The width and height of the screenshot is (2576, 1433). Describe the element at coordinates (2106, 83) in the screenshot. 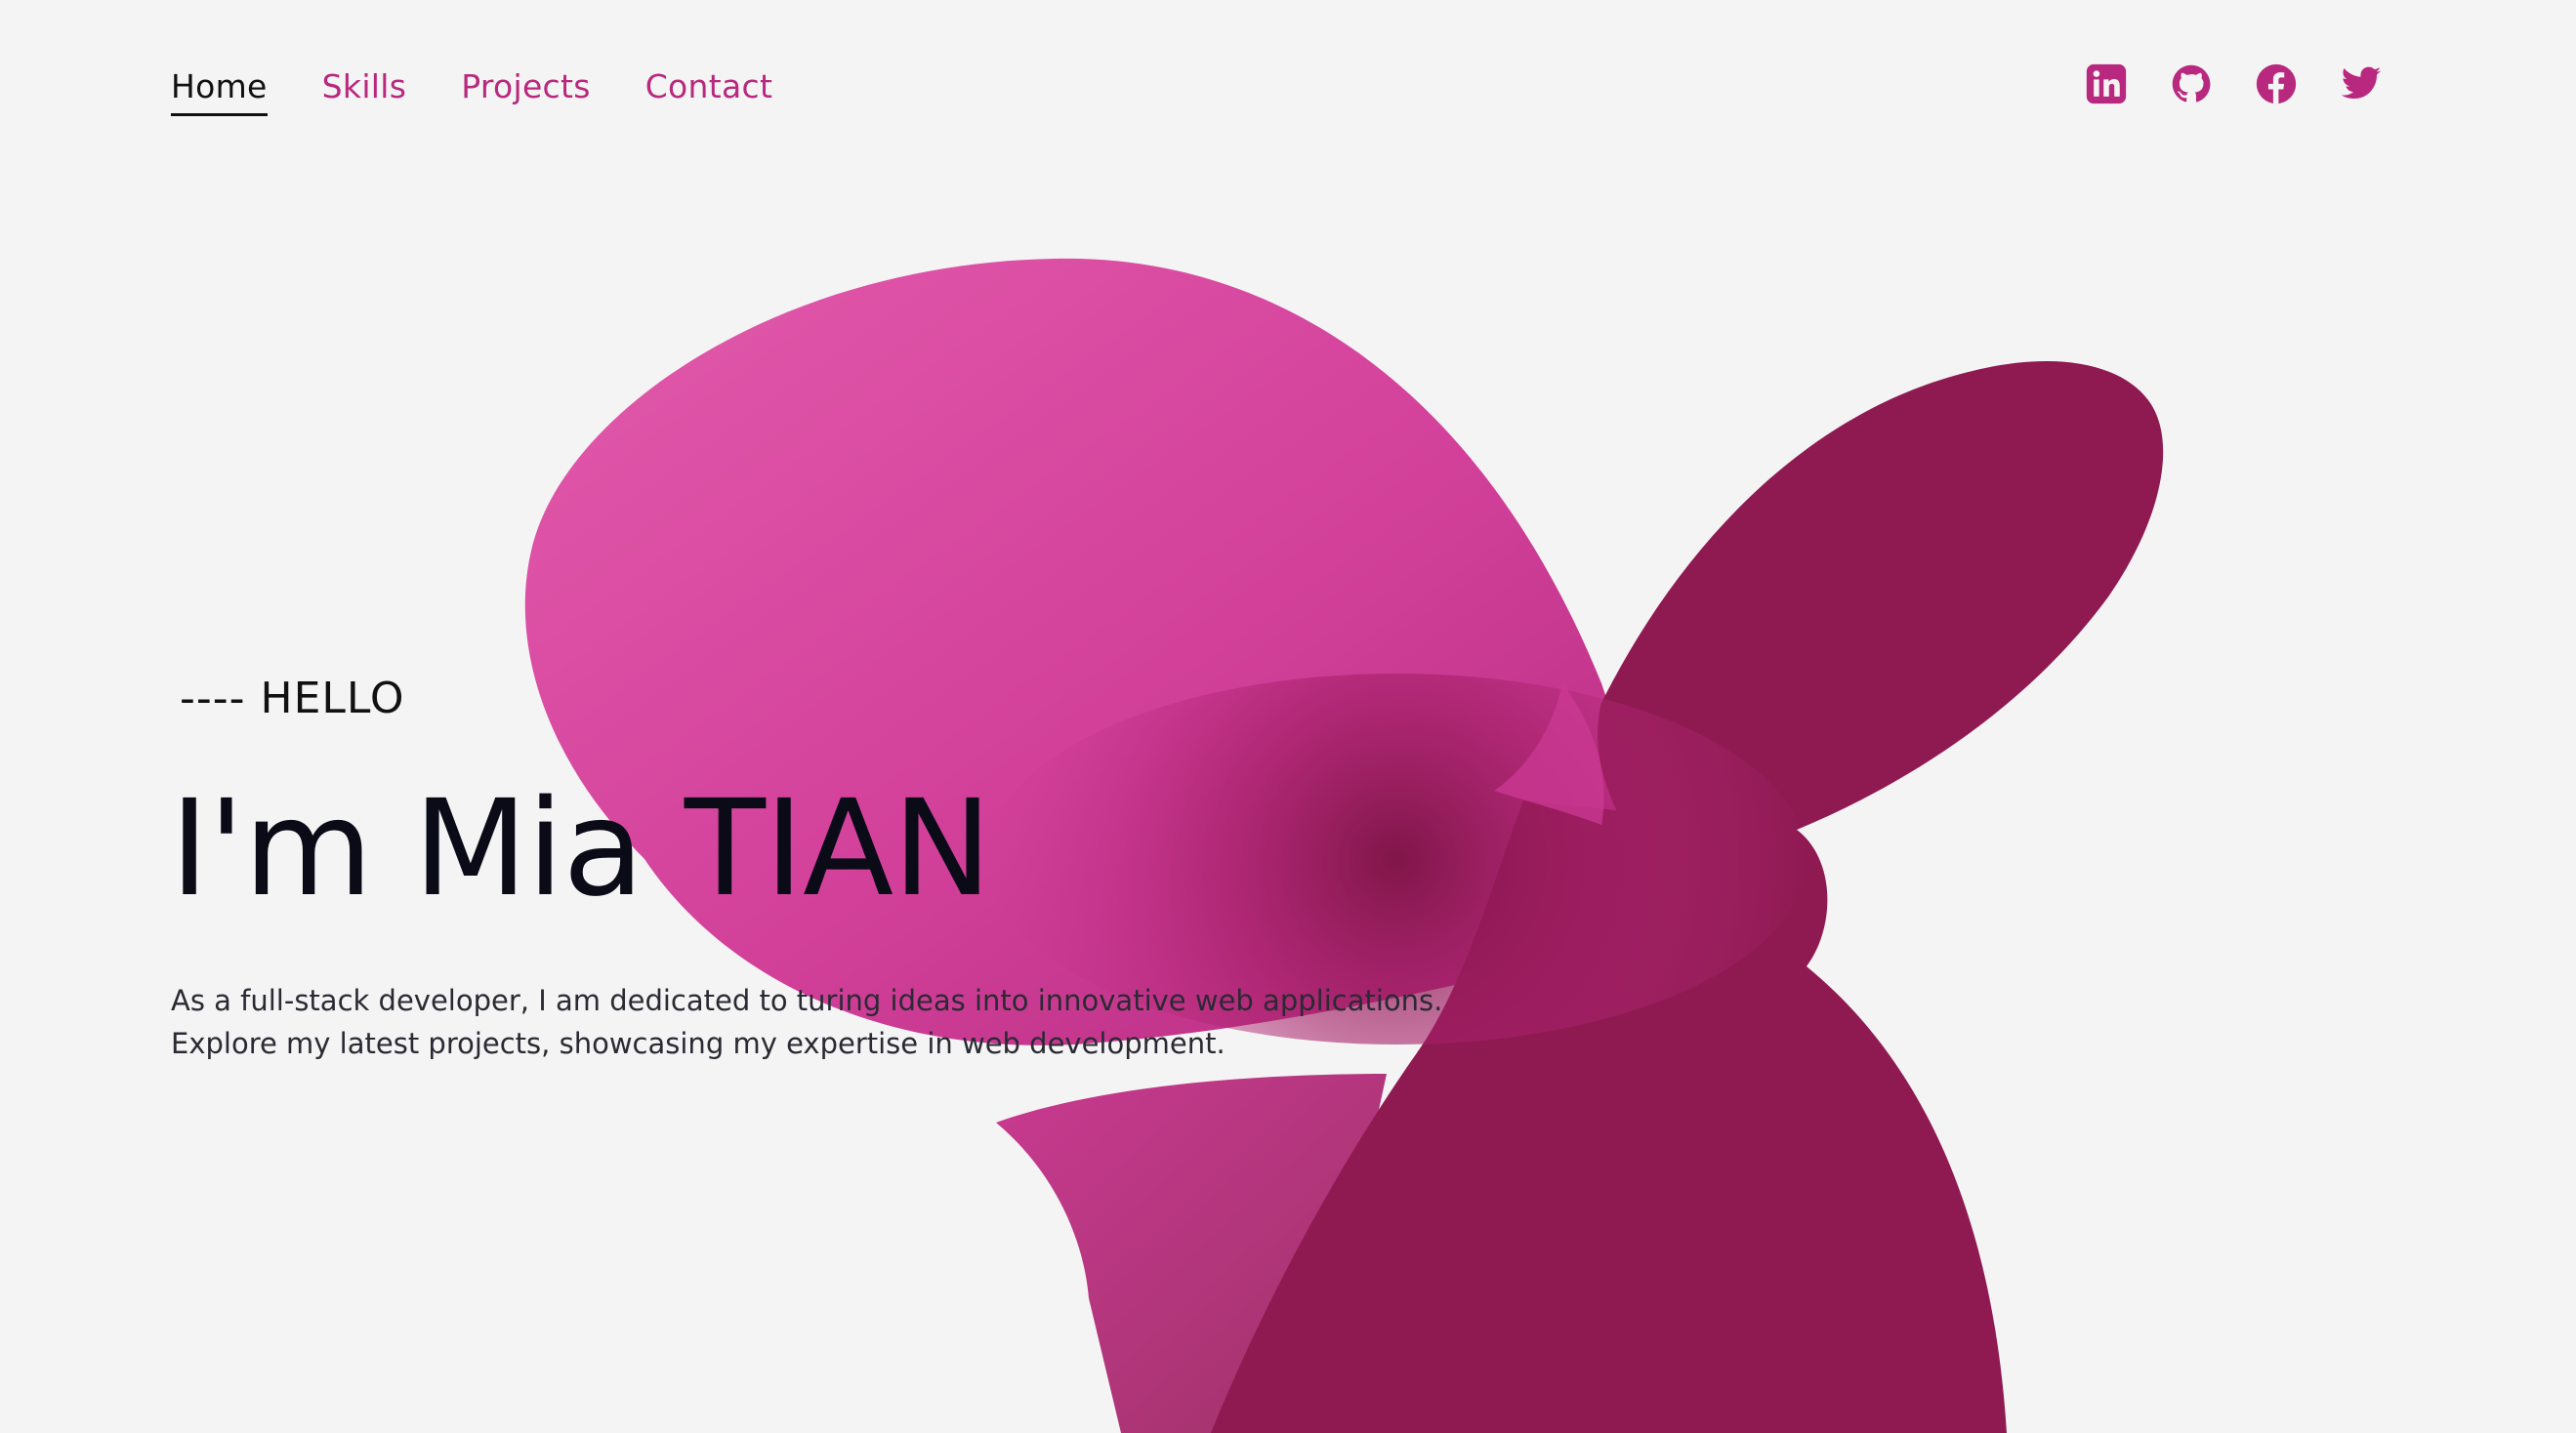

I see `linkedin-icon` at that location.